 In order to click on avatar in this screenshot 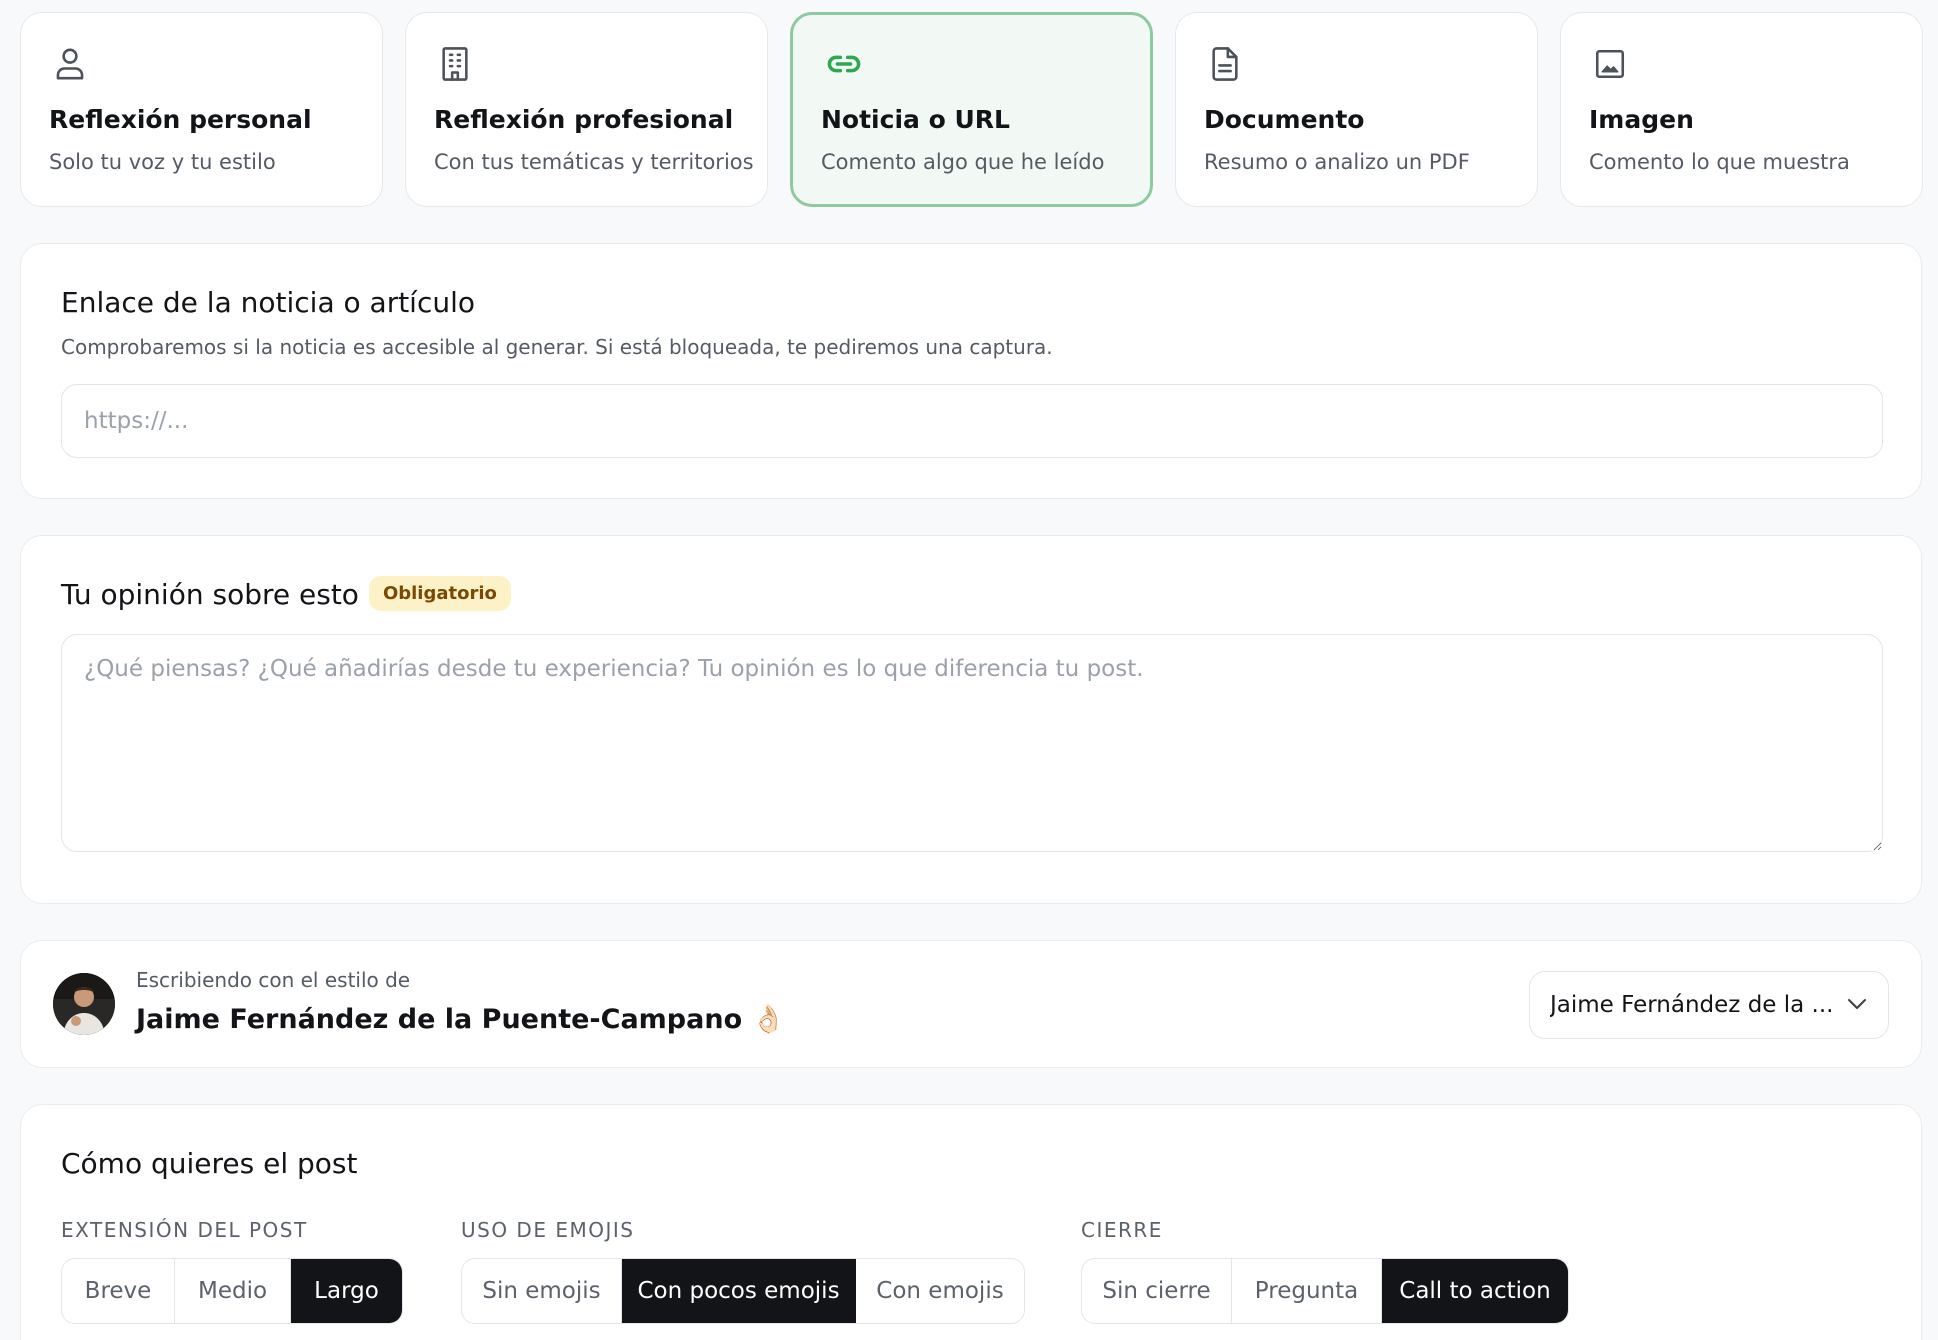, I will do `click(84, 1004)`.